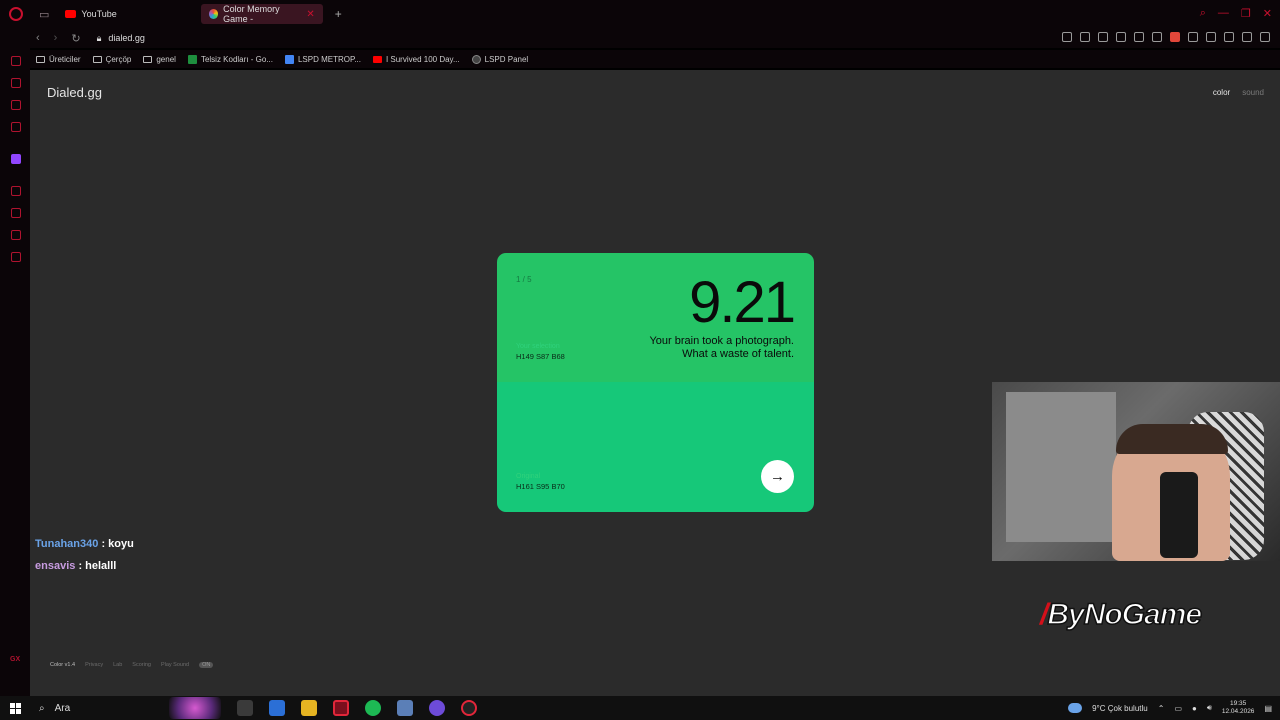 This screenshot has width=1280, height=720. What do you see at coordinates (1229, 37) in the screenshot?
I see `download-icon` at bounding box center [1229, 37].